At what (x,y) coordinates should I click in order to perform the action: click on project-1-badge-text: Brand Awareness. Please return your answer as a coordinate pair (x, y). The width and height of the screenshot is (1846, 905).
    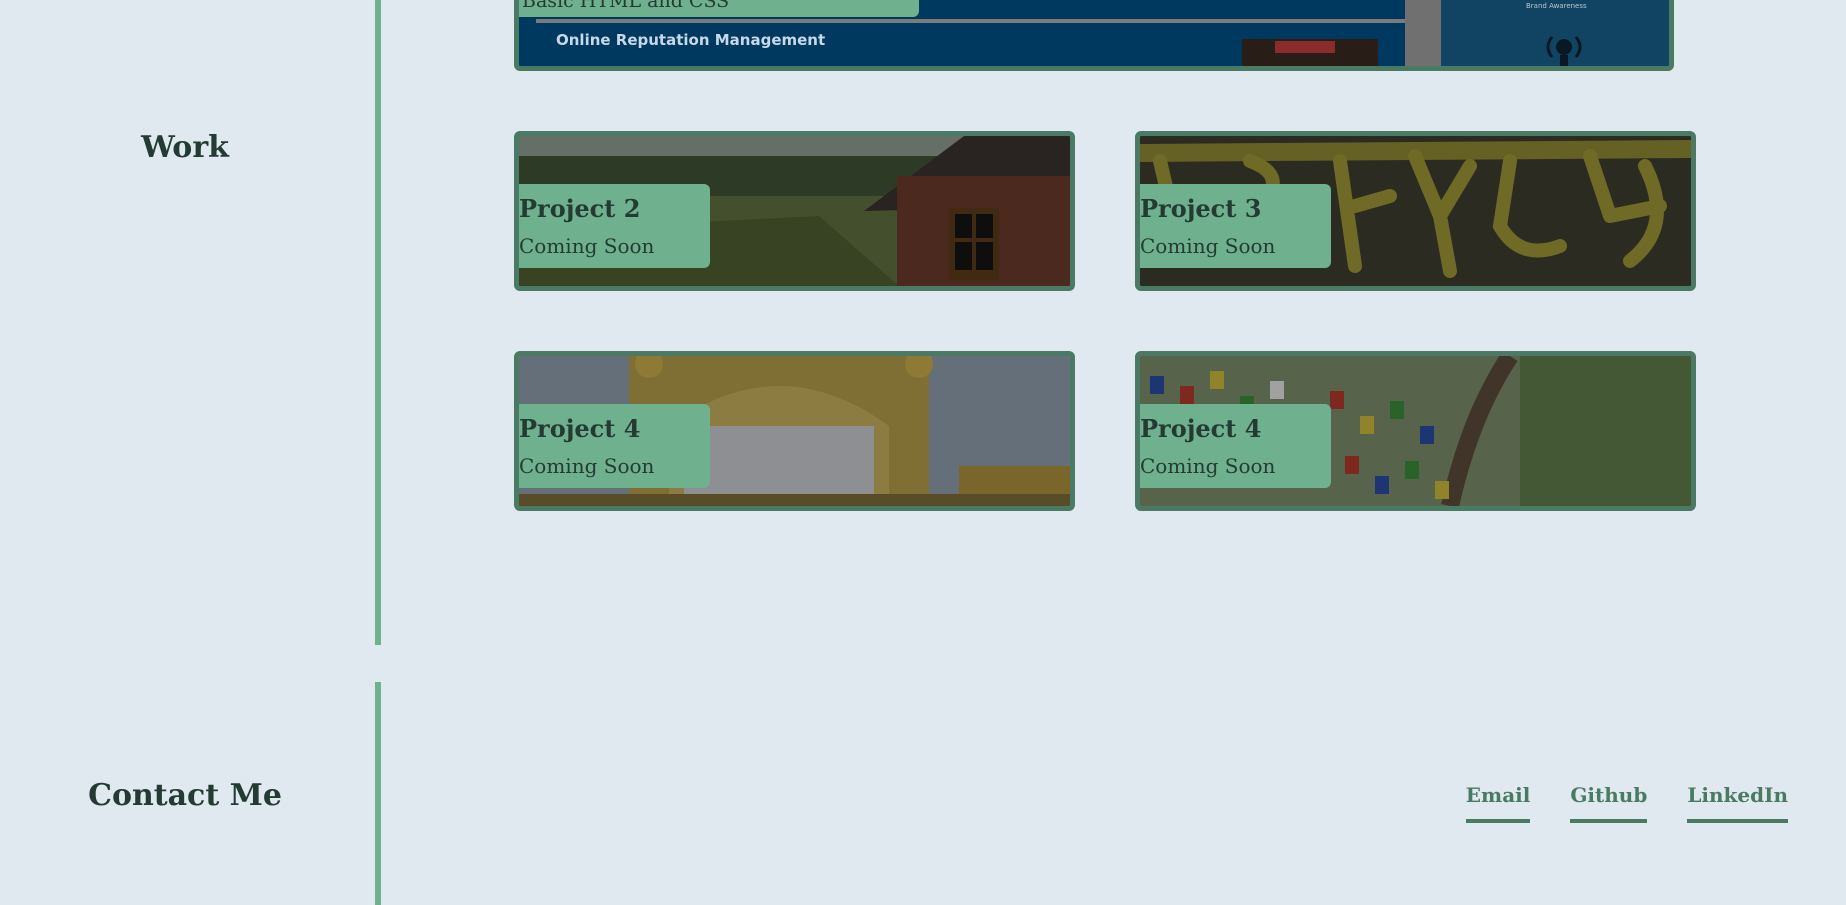
    Looking at the image, I should click on (1556, 6).